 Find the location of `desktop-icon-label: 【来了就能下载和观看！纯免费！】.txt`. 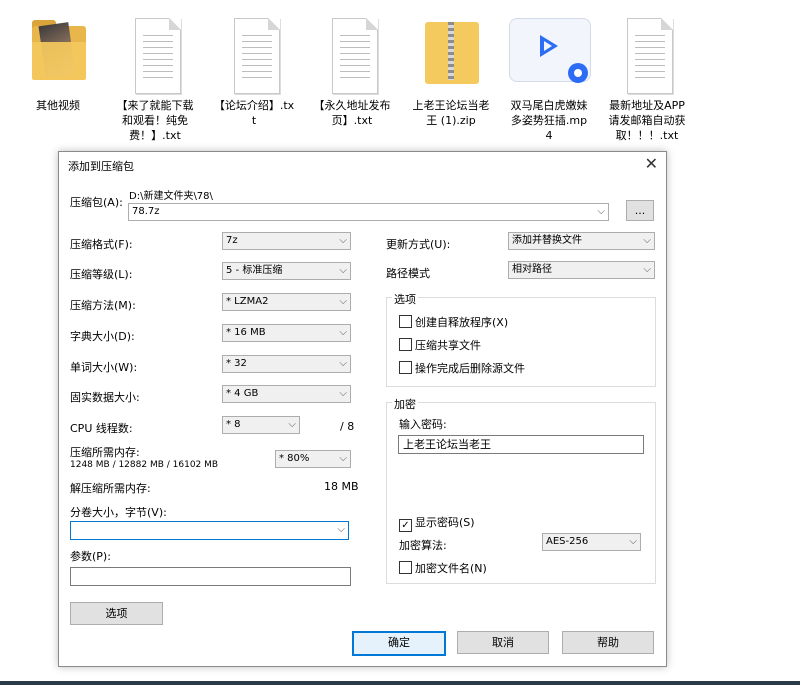

desktop-icon-label: 【来了就能下载和观看！纯免费！】.txt is located at coordinates (155, 120).